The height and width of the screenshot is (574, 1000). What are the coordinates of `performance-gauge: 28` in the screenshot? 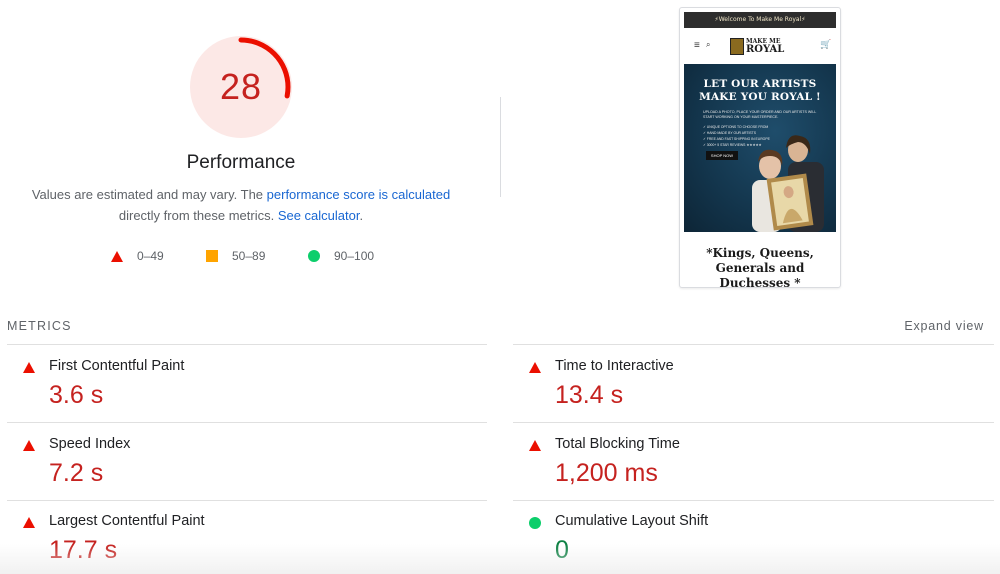 It's located at (241, 87).